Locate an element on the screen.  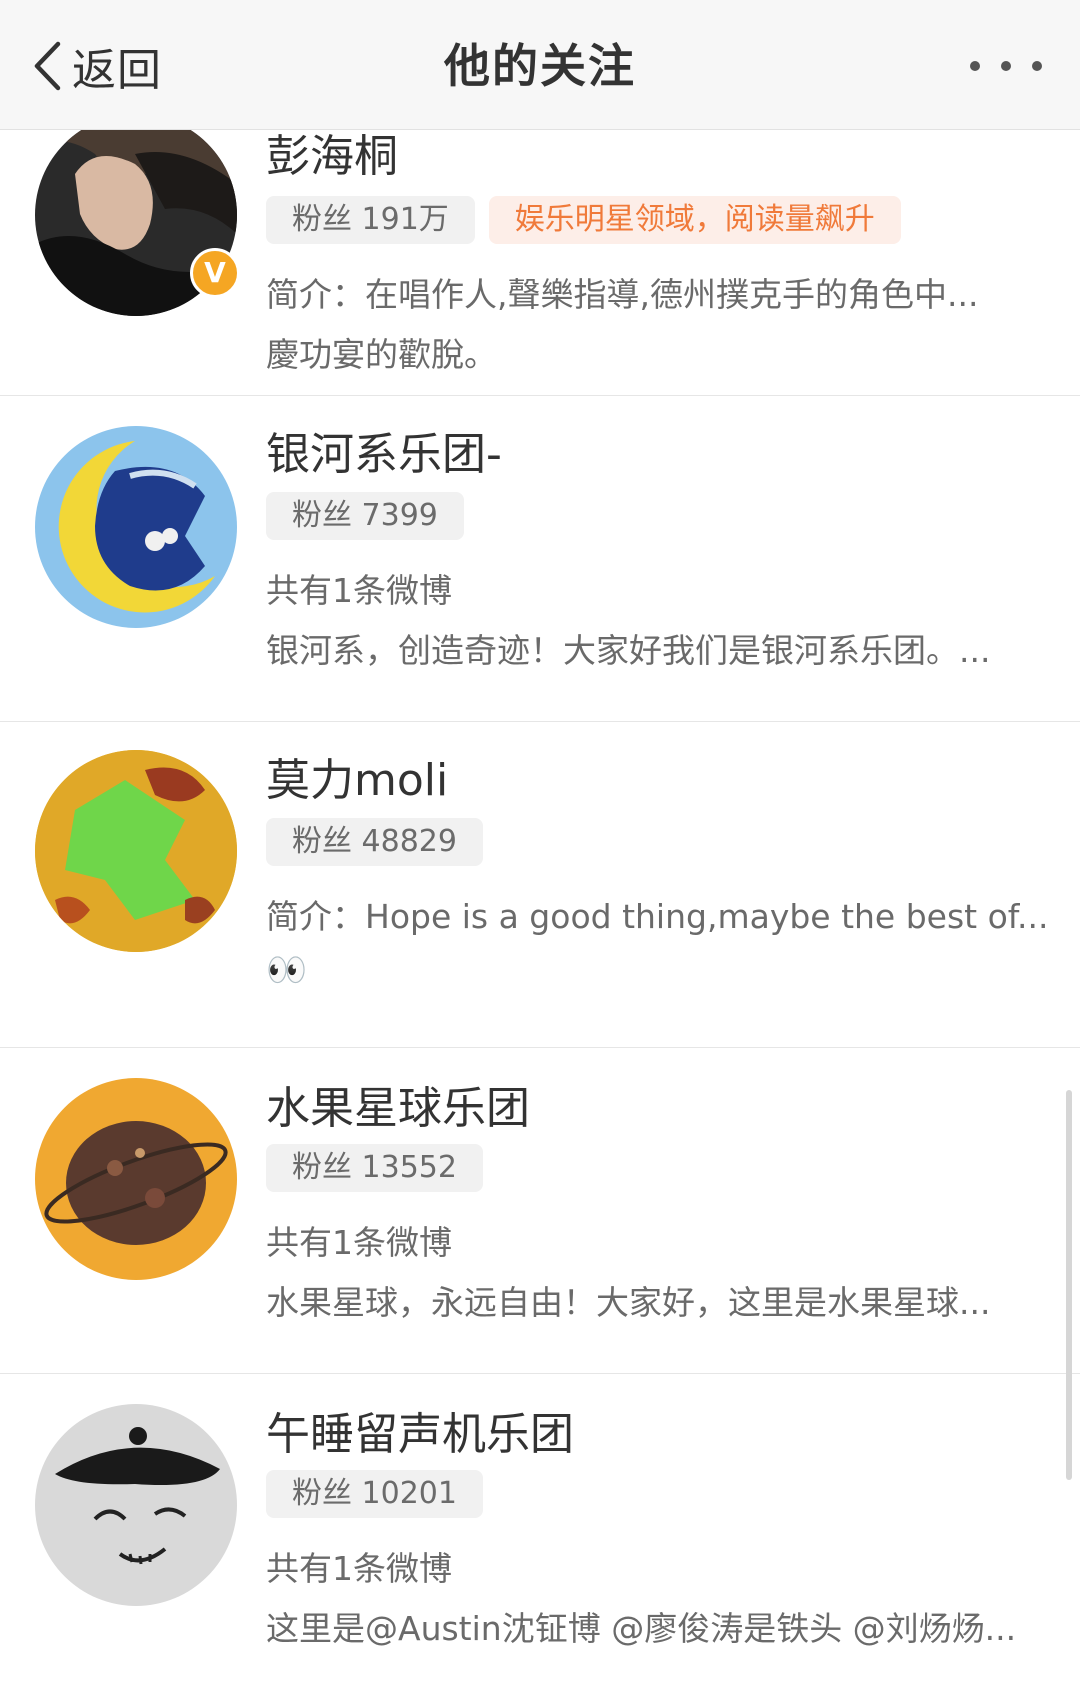
tag-row: 粉丝 7399 is located at coordinates (365, 516).